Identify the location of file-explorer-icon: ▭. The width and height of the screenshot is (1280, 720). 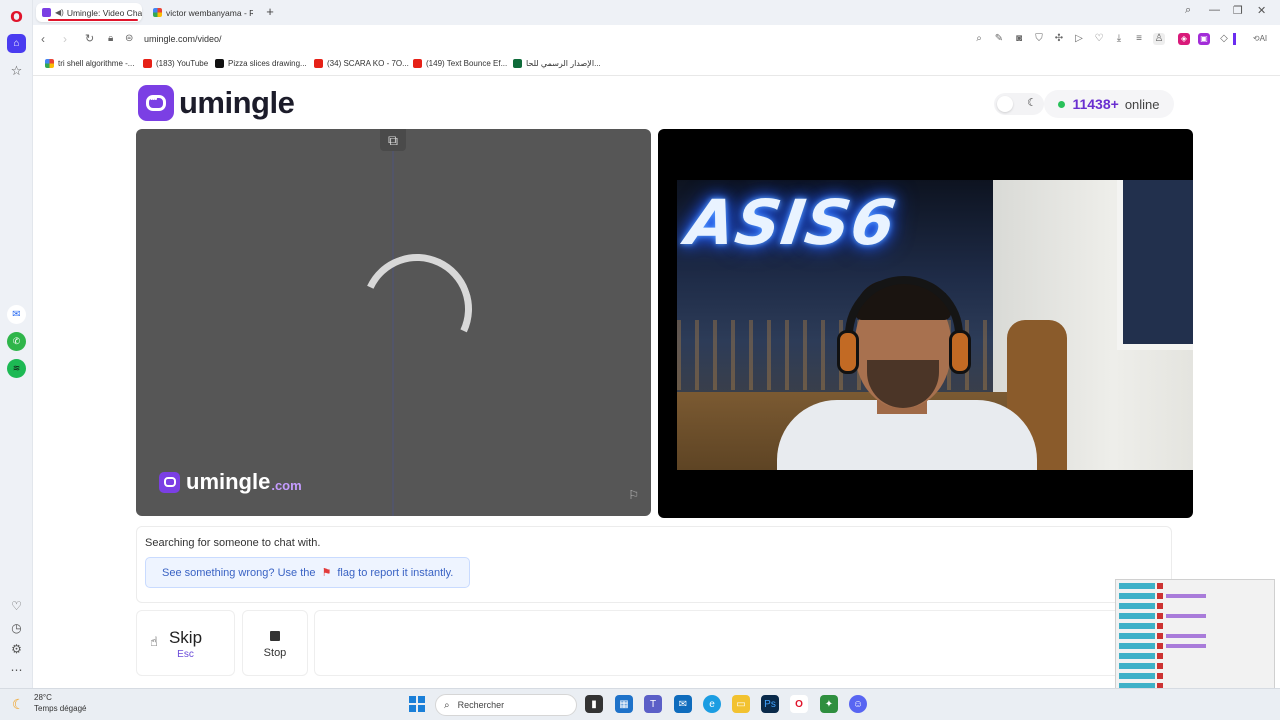
(741, 704).